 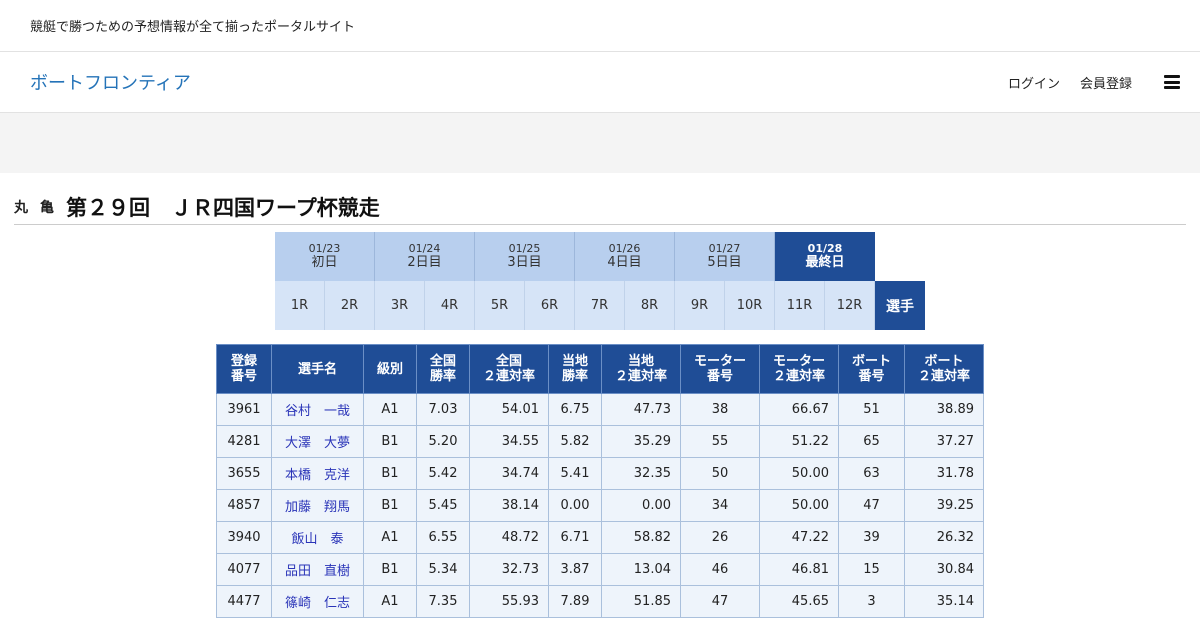 I want to click on site-logo-link: ボートフロンティア, so click(x=110, y=82).